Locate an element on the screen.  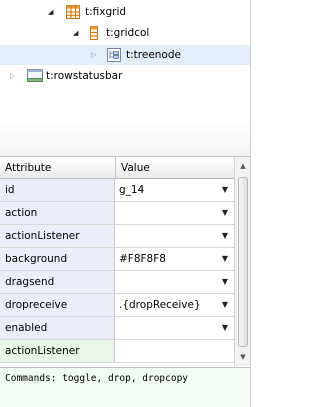
tree-node-label: t:rowstatusbar is located at coordinates (84, 76).